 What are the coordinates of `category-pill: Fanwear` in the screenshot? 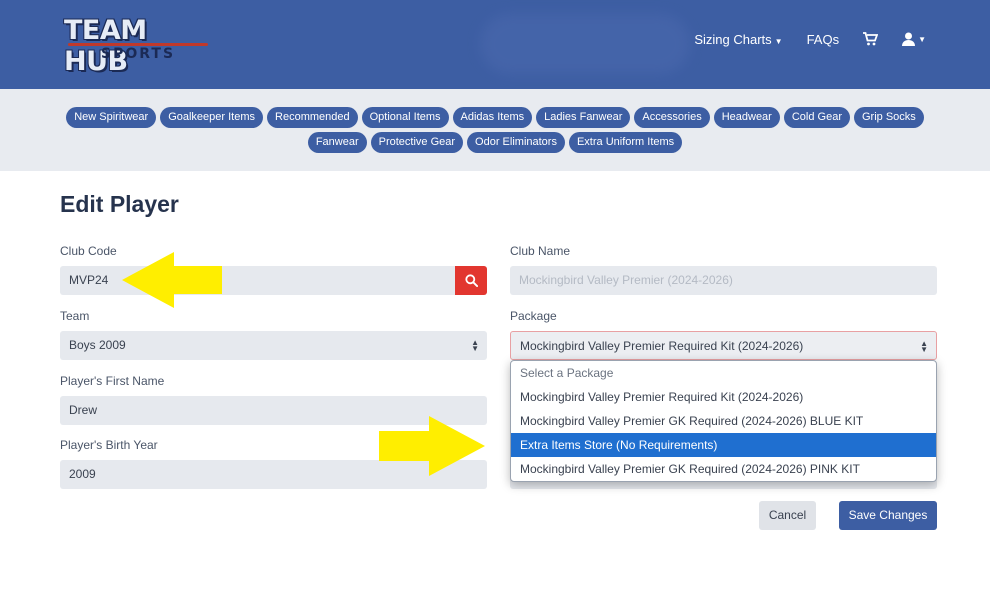 It's located at (337, 142).